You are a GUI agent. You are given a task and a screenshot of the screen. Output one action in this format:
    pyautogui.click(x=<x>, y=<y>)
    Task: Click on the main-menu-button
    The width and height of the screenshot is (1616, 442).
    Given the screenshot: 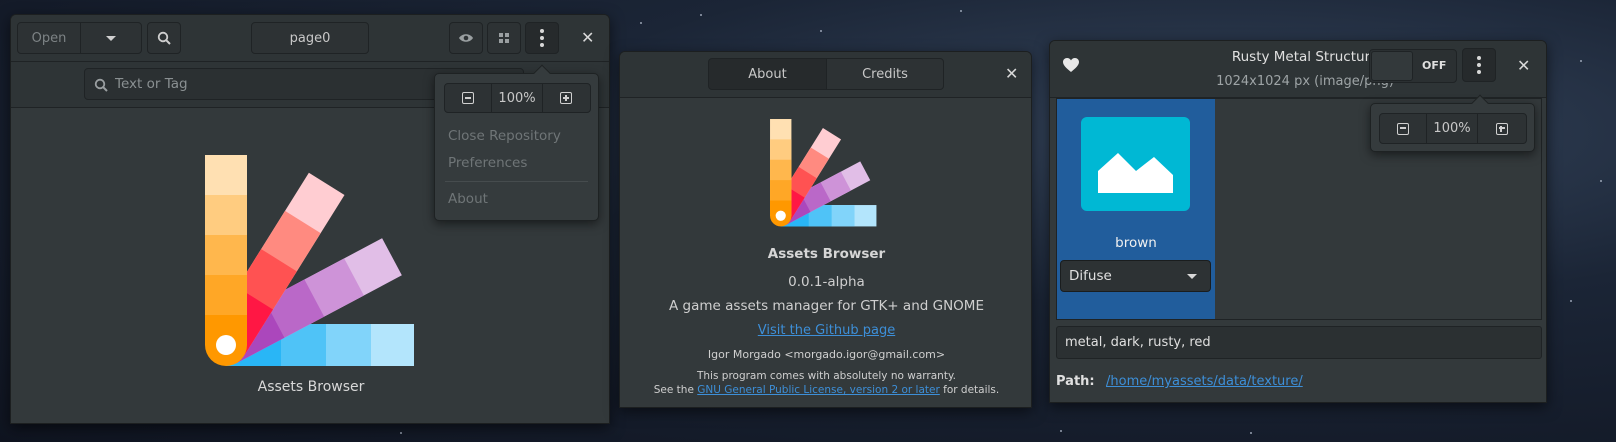 What is the action you would take?
    pyautogui.click(x=542, y=38)
    